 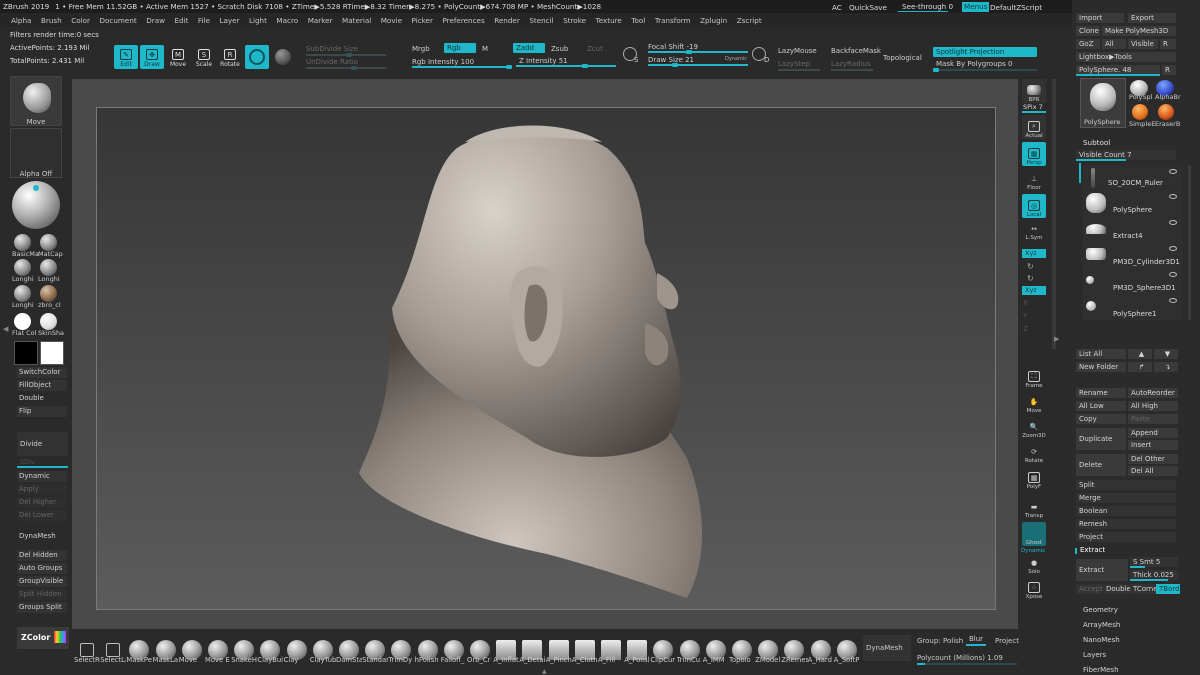 What do you see at coordinates (1133, 281) in the screenshot?
I see `subtool-item-sphere: PM3D_Sphere3D1` at bounding box center [1133, 281].